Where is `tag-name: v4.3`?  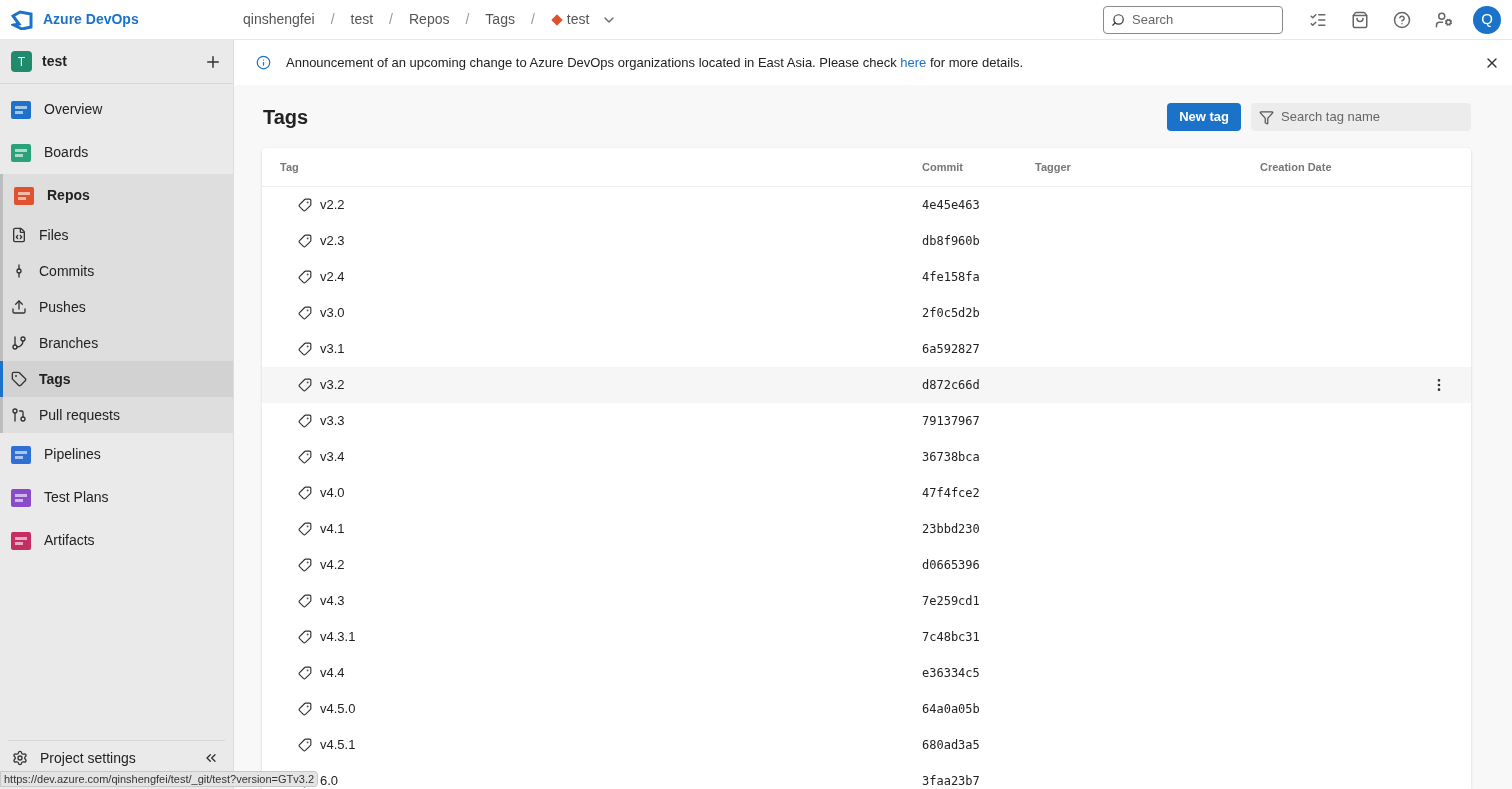 tag-name: v4.3 is located at coordinates (332, 601).